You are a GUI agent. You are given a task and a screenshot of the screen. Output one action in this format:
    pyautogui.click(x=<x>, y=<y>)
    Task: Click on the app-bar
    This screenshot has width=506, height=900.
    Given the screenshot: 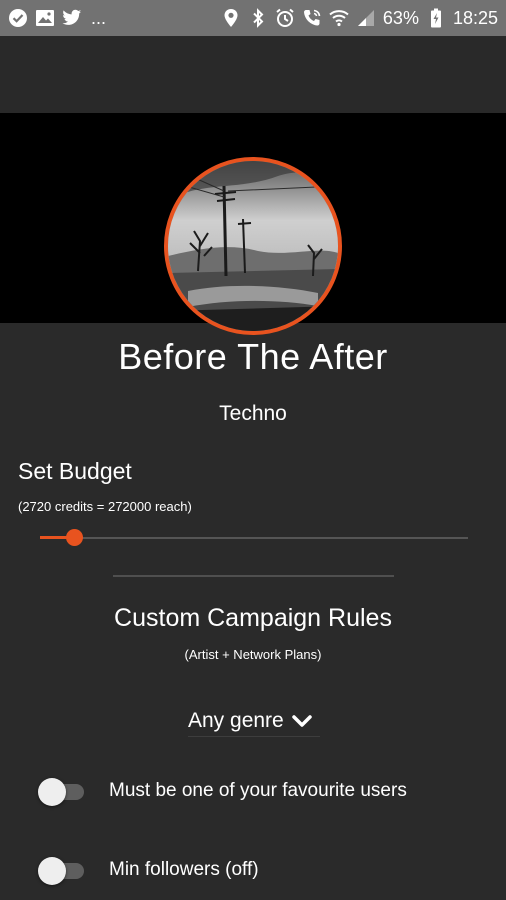 What is the action you would take?
    pyautogui.click(x=253, y=74)
    